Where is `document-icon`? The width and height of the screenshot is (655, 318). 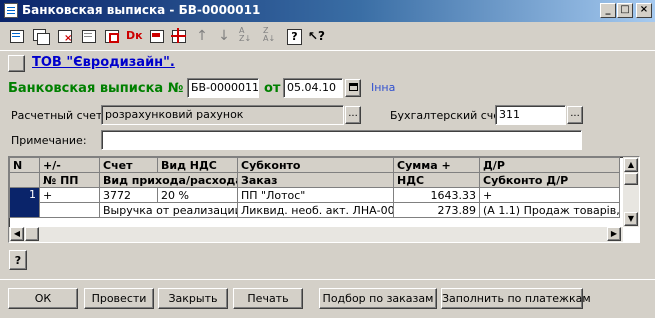 document-icon is located at coordinates (11, 10).